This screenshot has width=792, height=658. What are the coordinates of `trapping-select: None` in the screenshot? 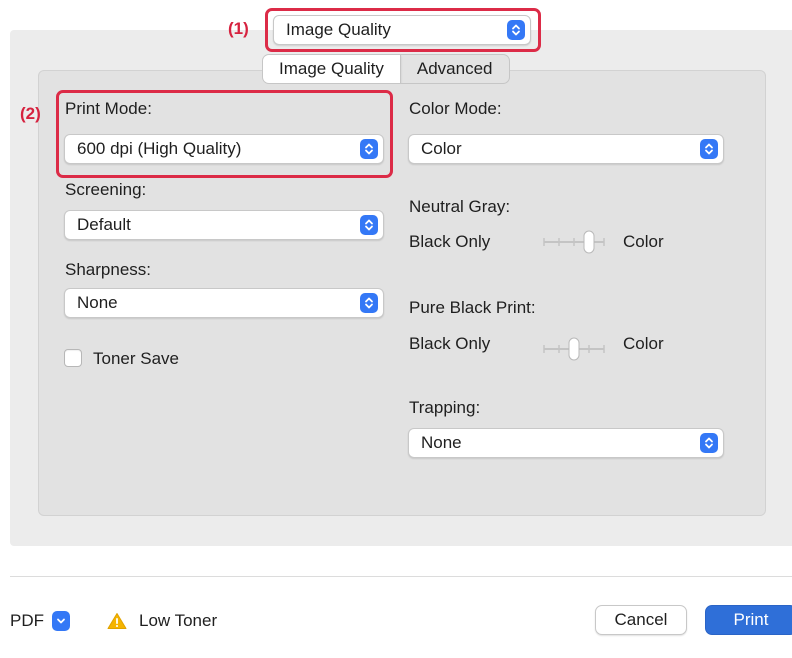 It's located at (566, 443).